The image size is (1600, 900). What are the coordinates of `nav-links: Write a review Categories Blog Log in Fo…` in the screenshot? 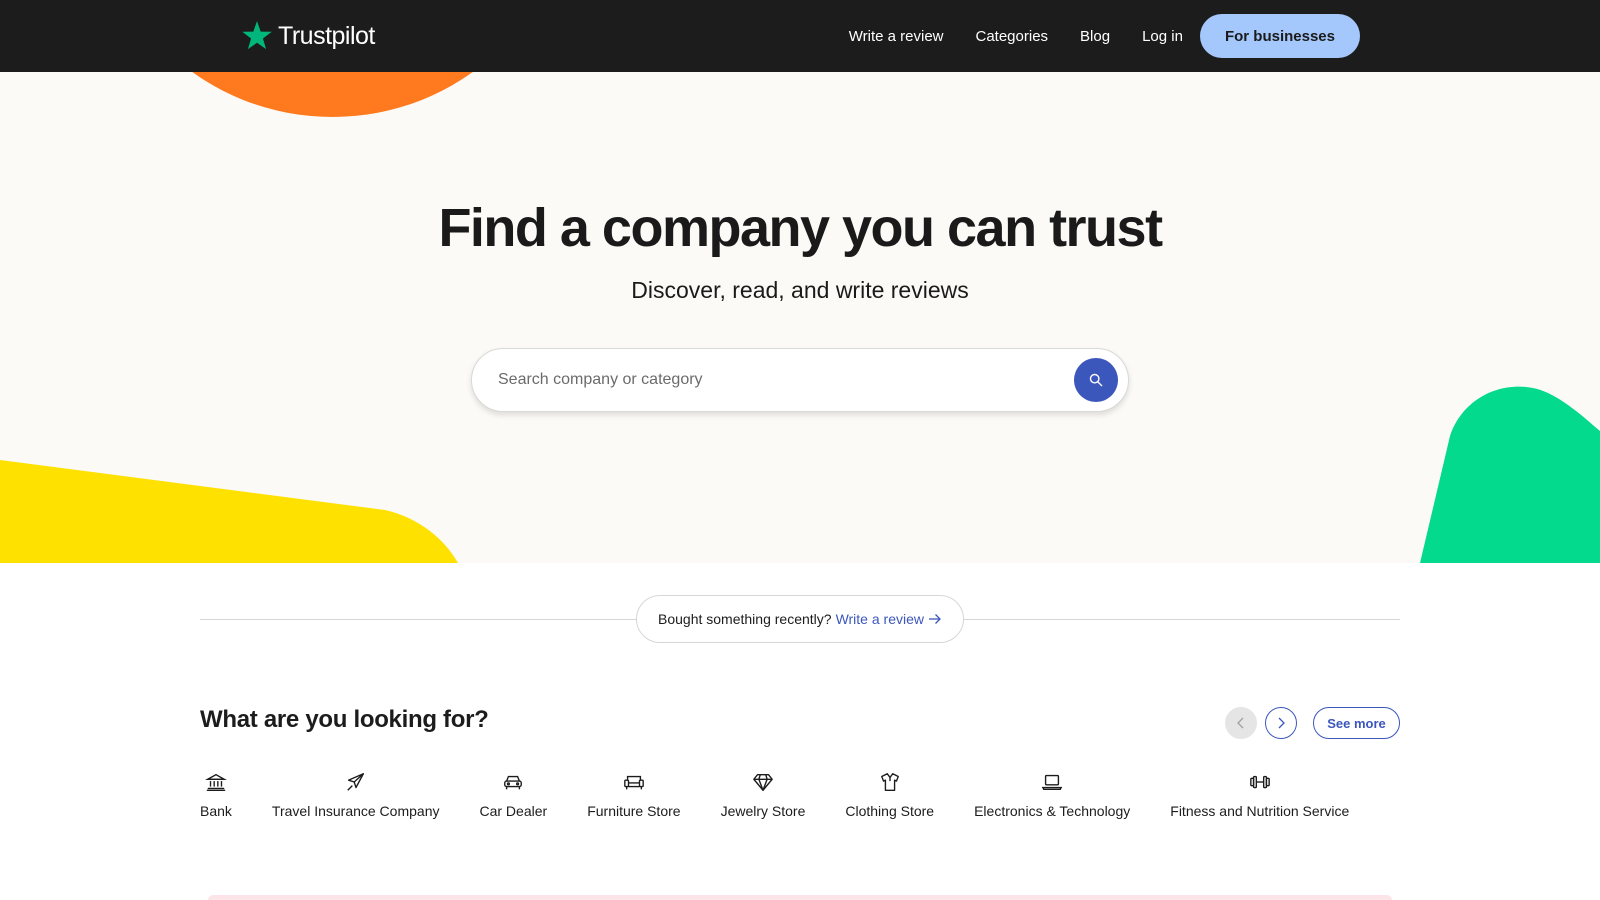 It's located at (1104, 36).